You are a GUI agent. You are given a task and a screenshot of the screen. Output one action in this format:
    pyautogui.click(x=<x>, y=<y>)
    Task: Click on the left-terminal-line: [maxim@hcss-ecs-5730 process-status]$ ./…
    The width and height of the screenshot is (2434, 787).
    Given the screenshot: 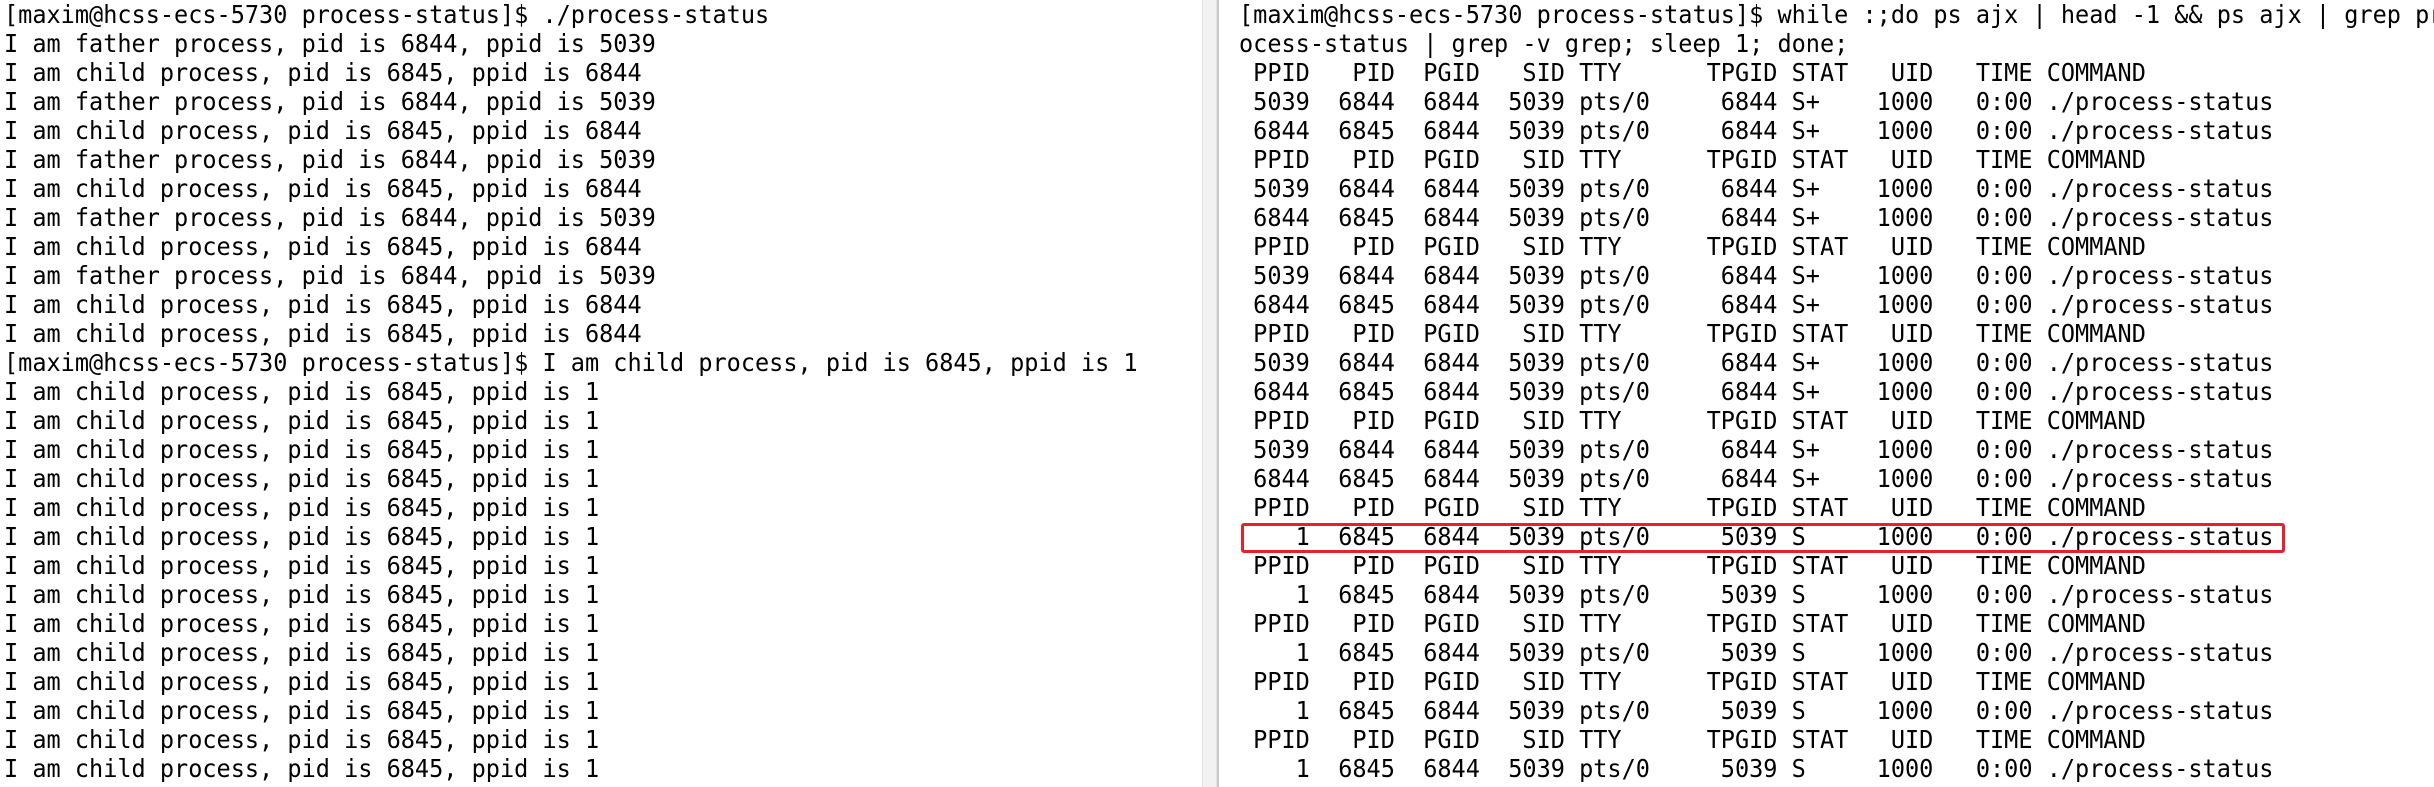 What is the action you would take?
    pyautogui.click(x=387, y=14)
    